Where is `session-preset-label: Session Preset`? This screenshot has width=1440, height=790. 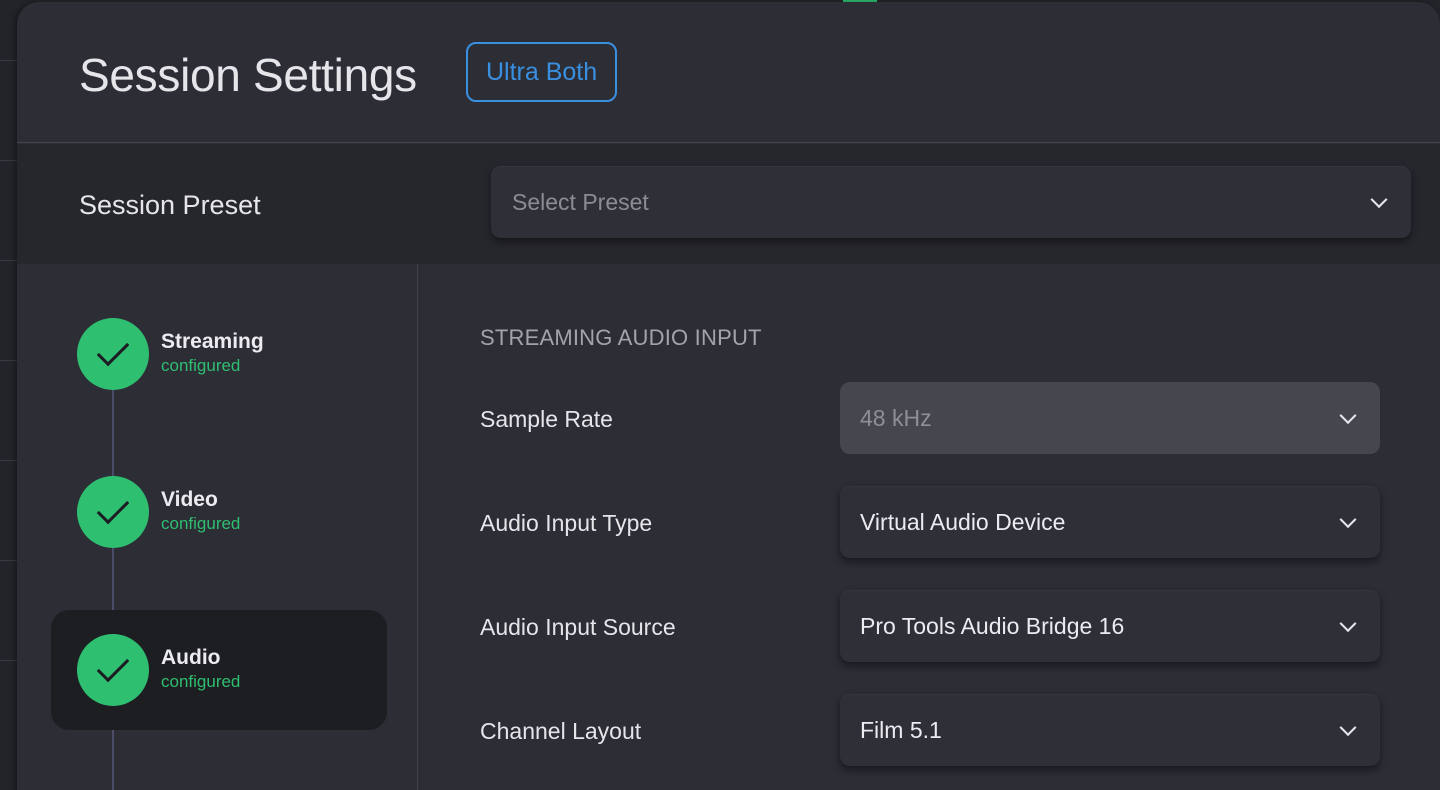
session-preset-label: Session Preset is located at coordinates (170, 205).